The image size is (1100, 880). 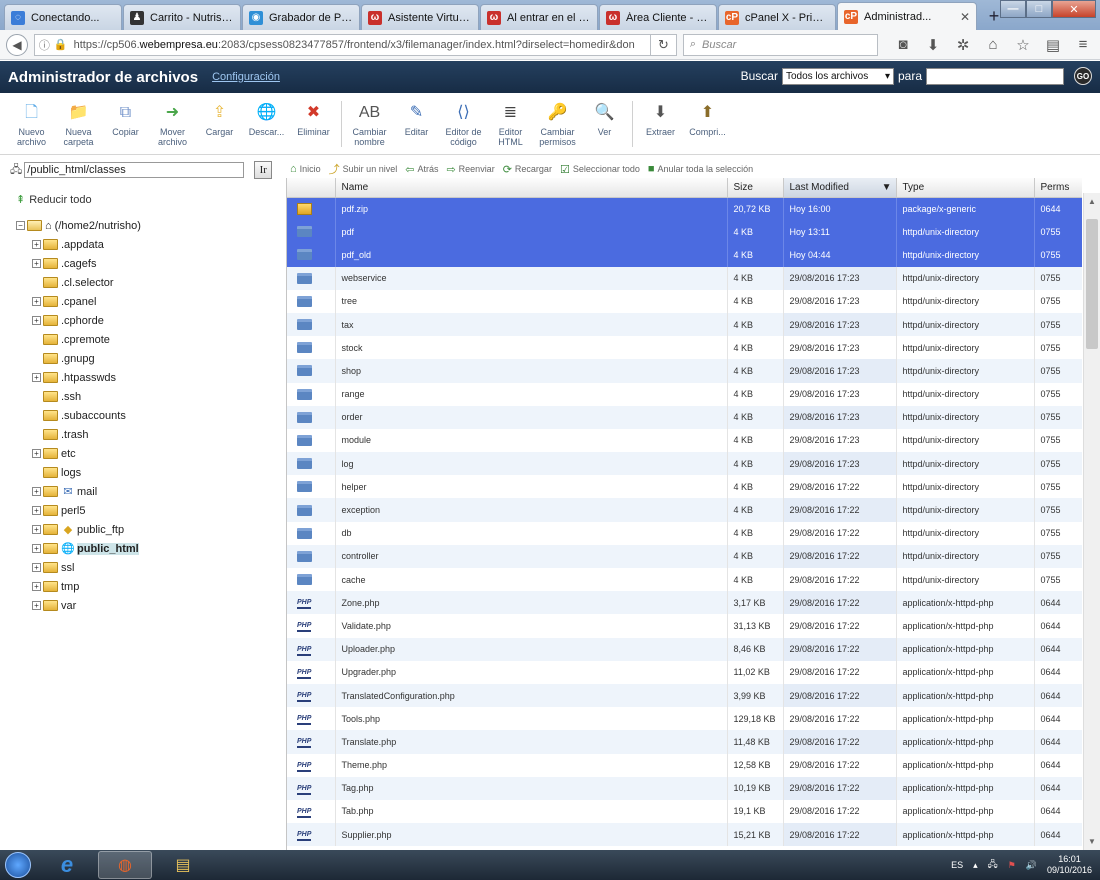 I want to click on table-row: pdf 4 KB Hoy 13:11 httpd/unix-directory 0755, so click(x=684, y=232).